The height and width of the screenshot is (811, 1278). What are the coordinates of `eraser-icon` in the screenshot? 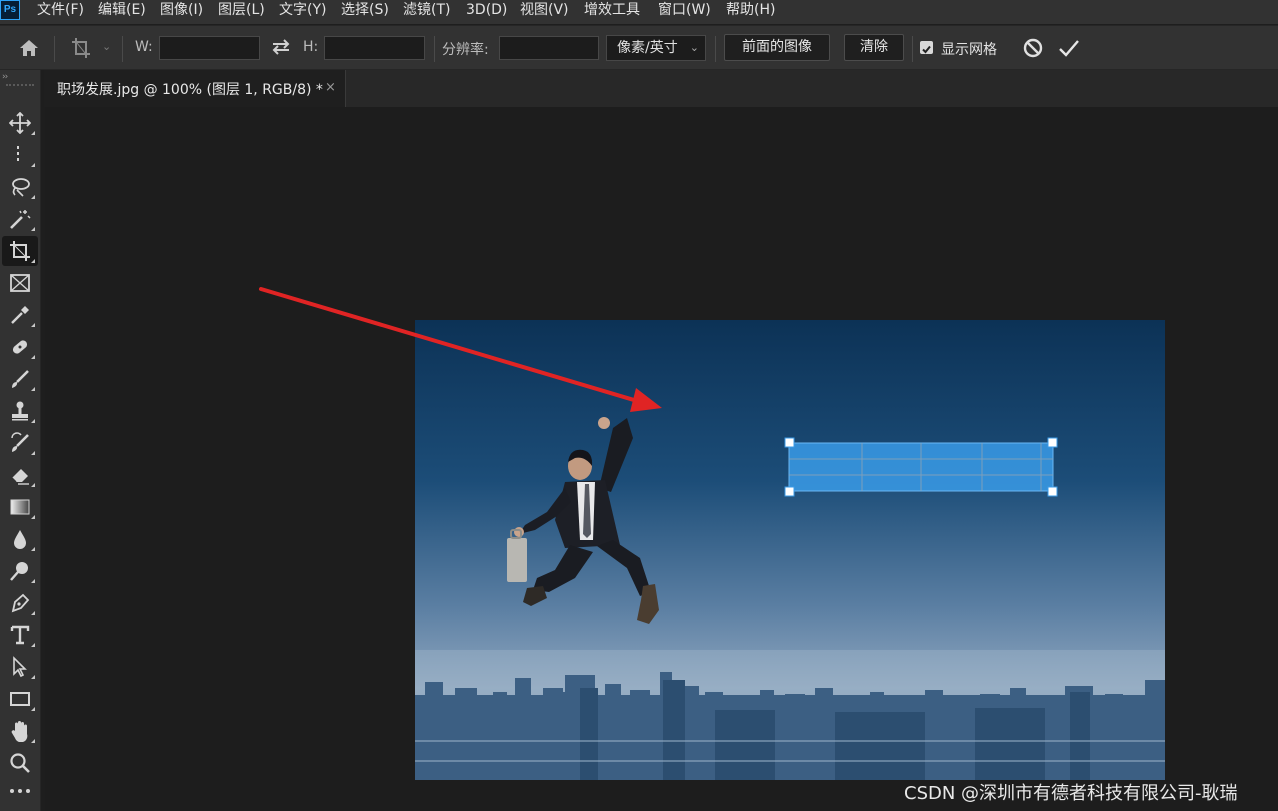 It's located at (20, 477).